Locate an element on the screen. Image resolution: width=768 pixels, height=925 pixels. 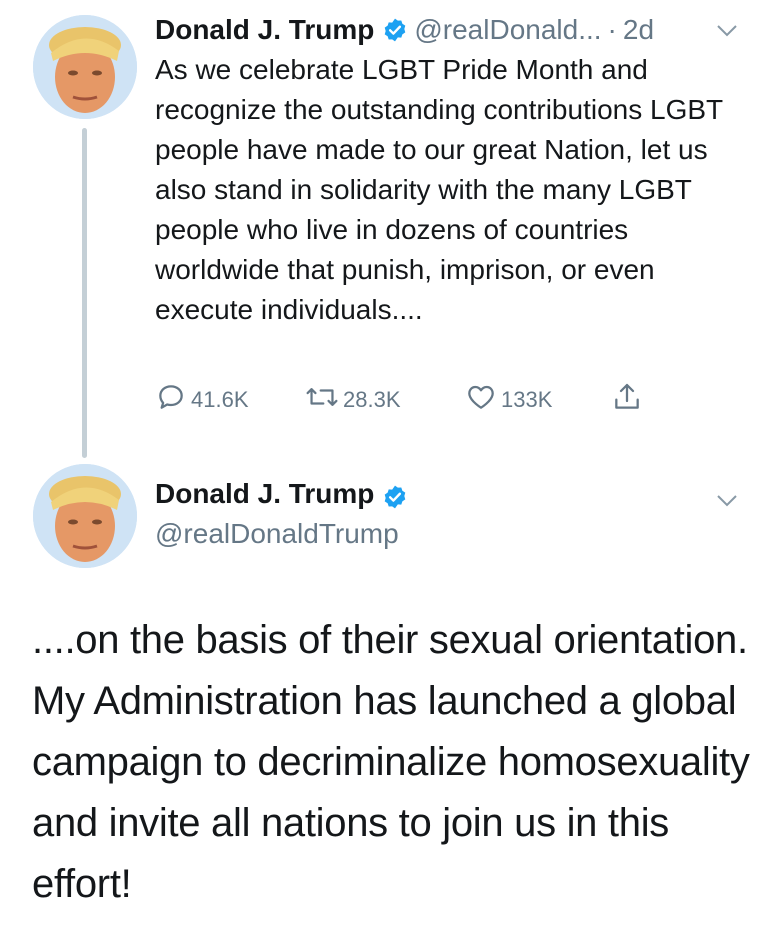
share-icon is located at coordinates (629, 400).